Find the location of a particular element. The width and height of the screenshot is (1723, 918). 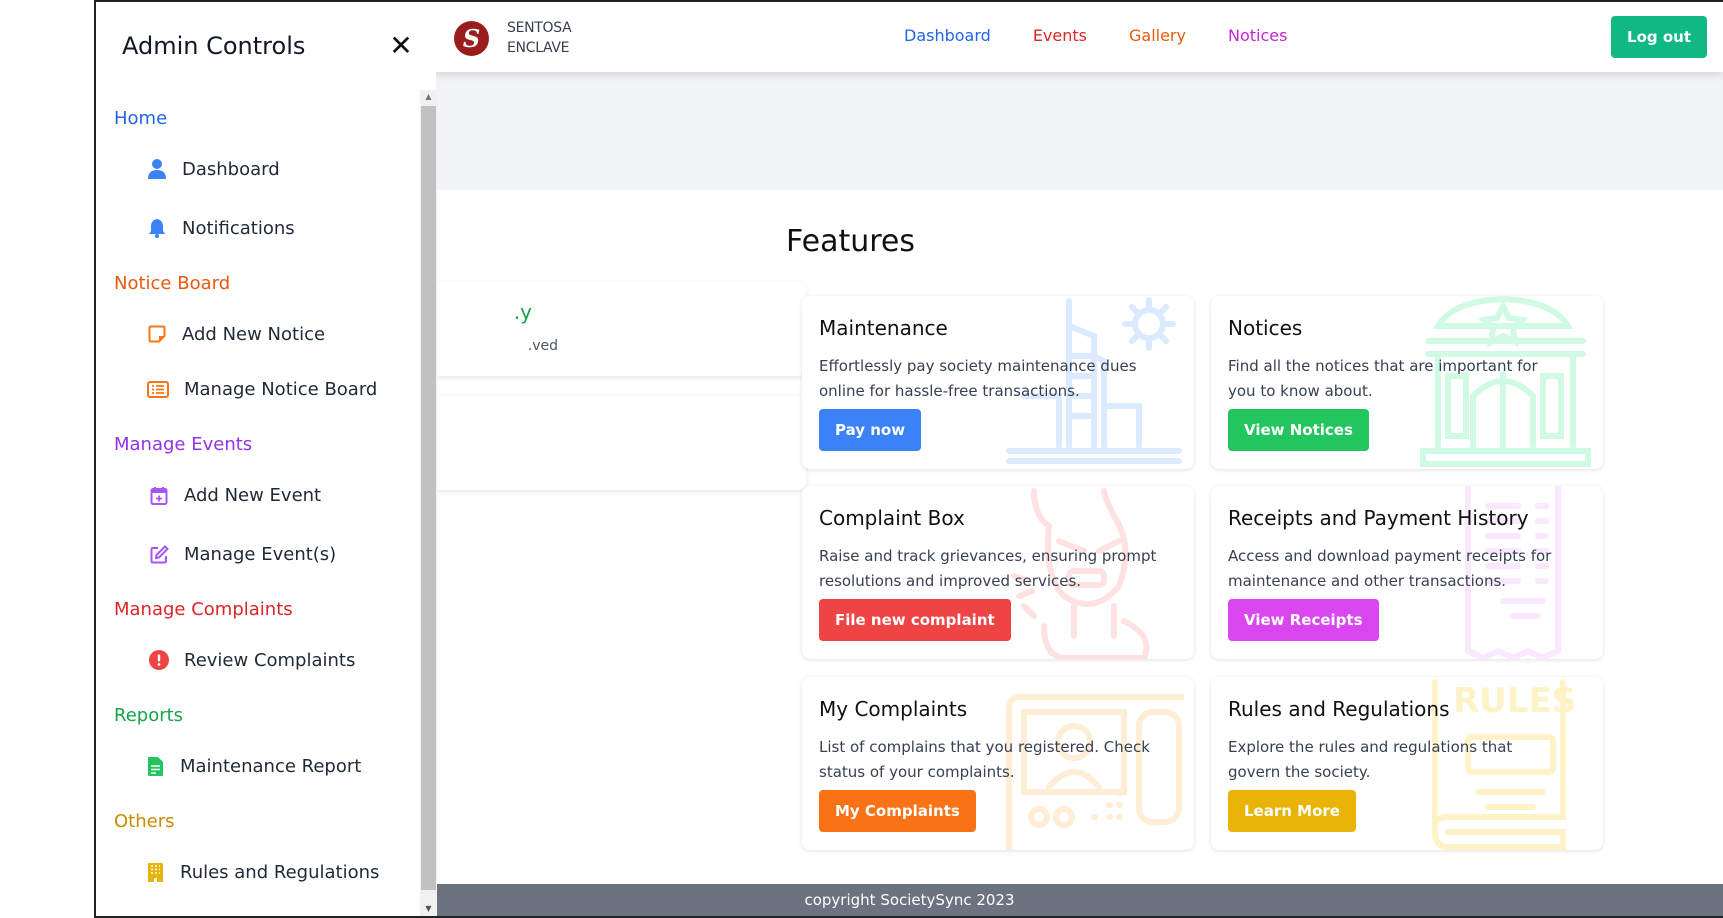

my-complaints-button: My Complaints is located at coordinates (897, 811).